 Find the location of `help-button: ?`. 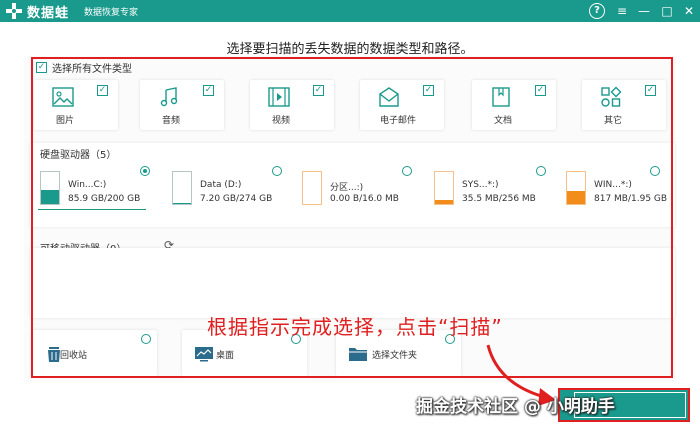

help-button: ? is located at coordinates (597, 11).